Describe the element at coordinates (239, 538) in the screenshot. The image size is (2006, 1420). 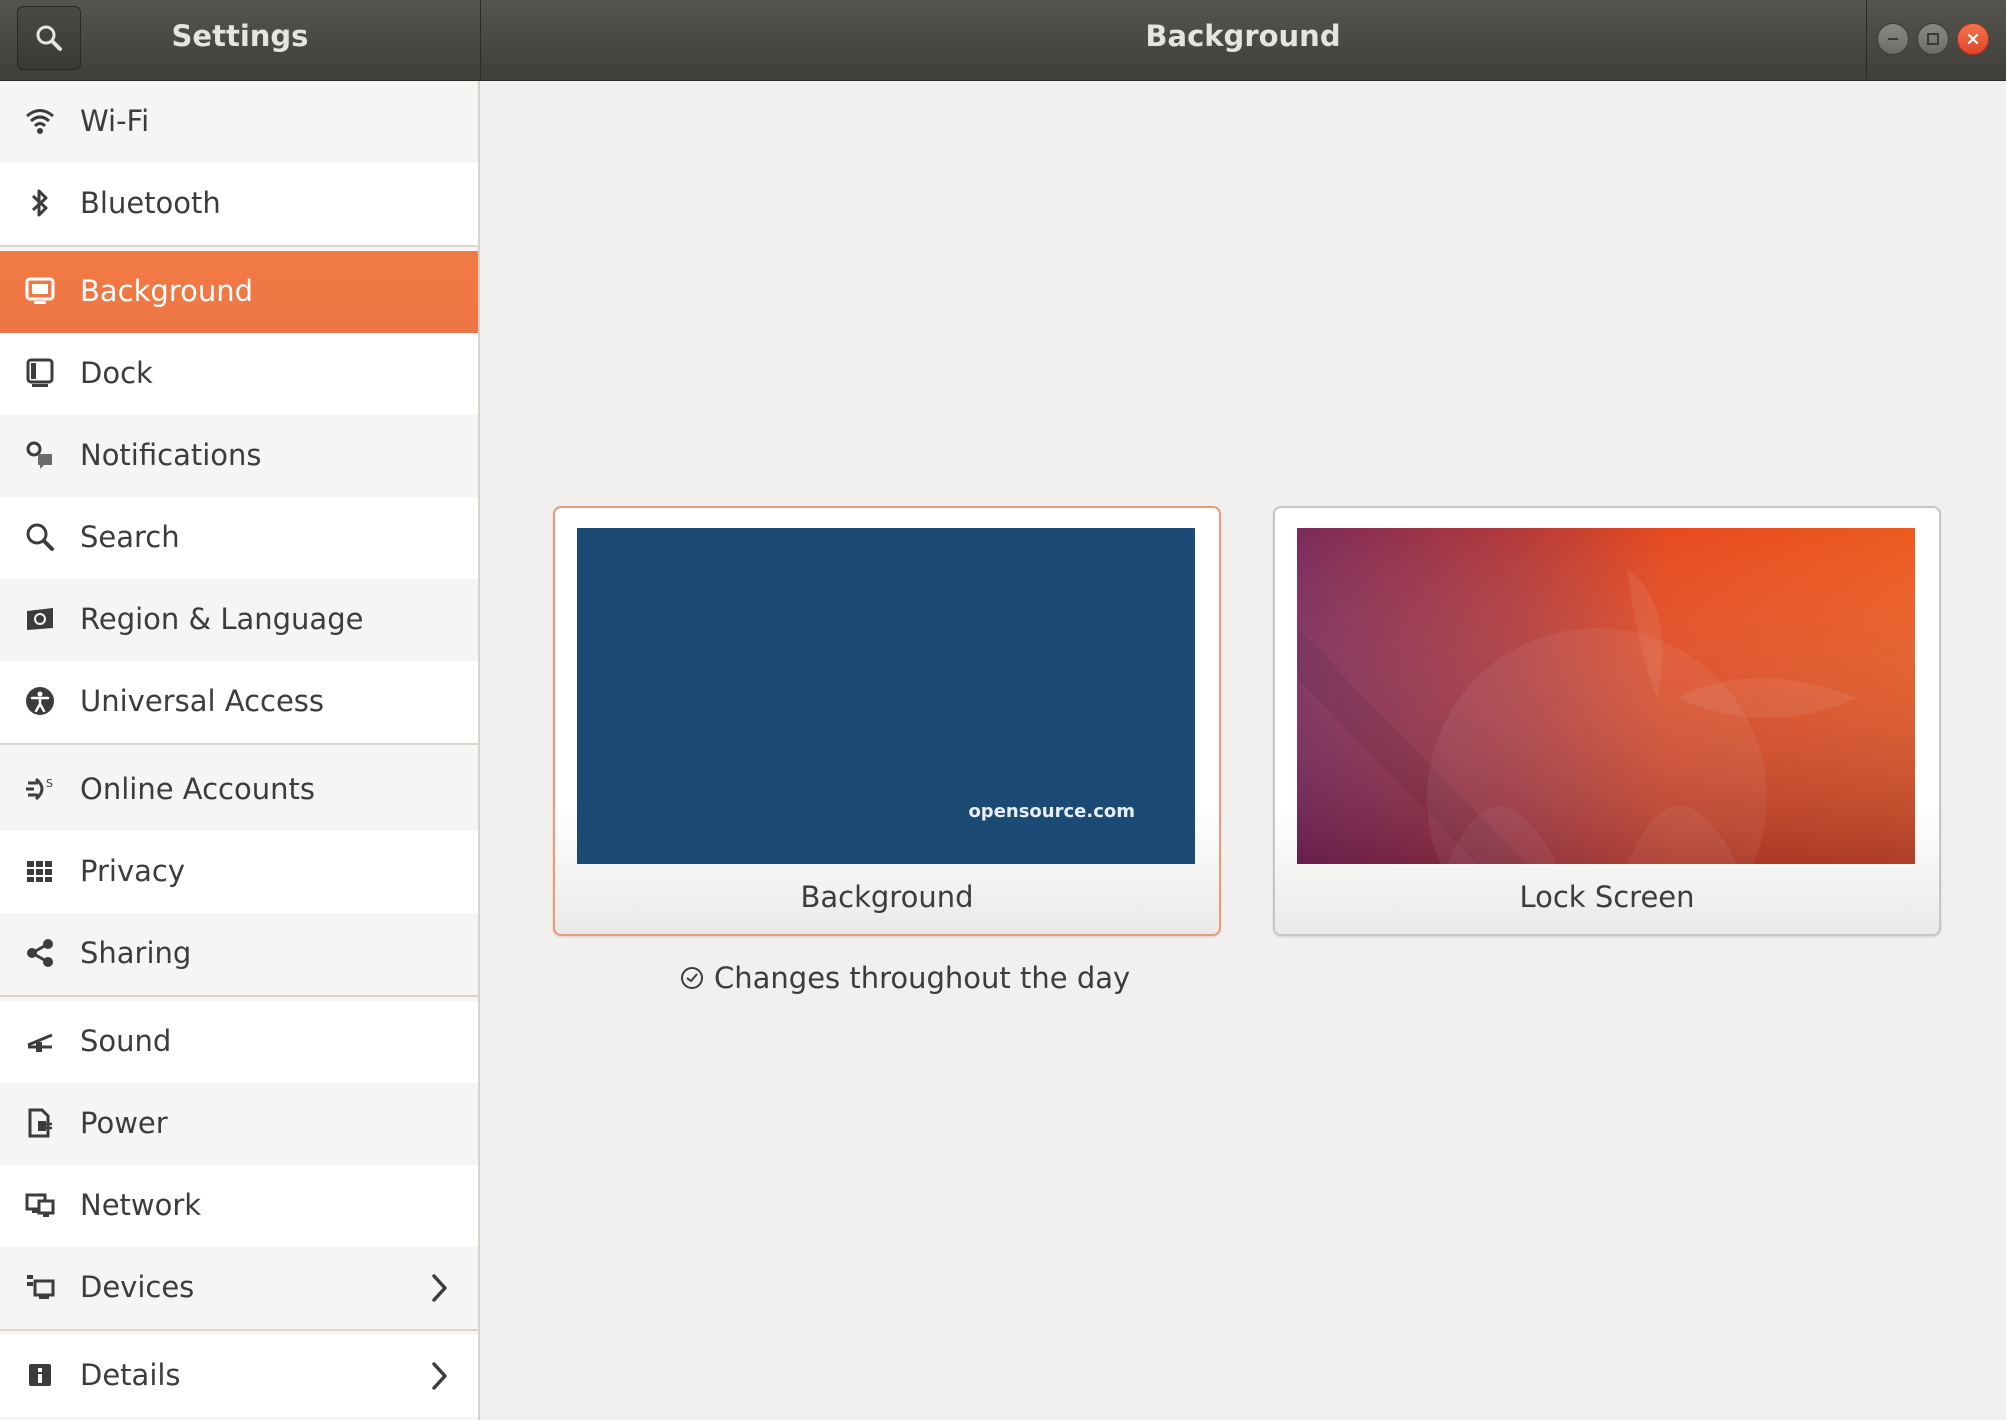
I see `sidebar-item-search: Search` at that location.